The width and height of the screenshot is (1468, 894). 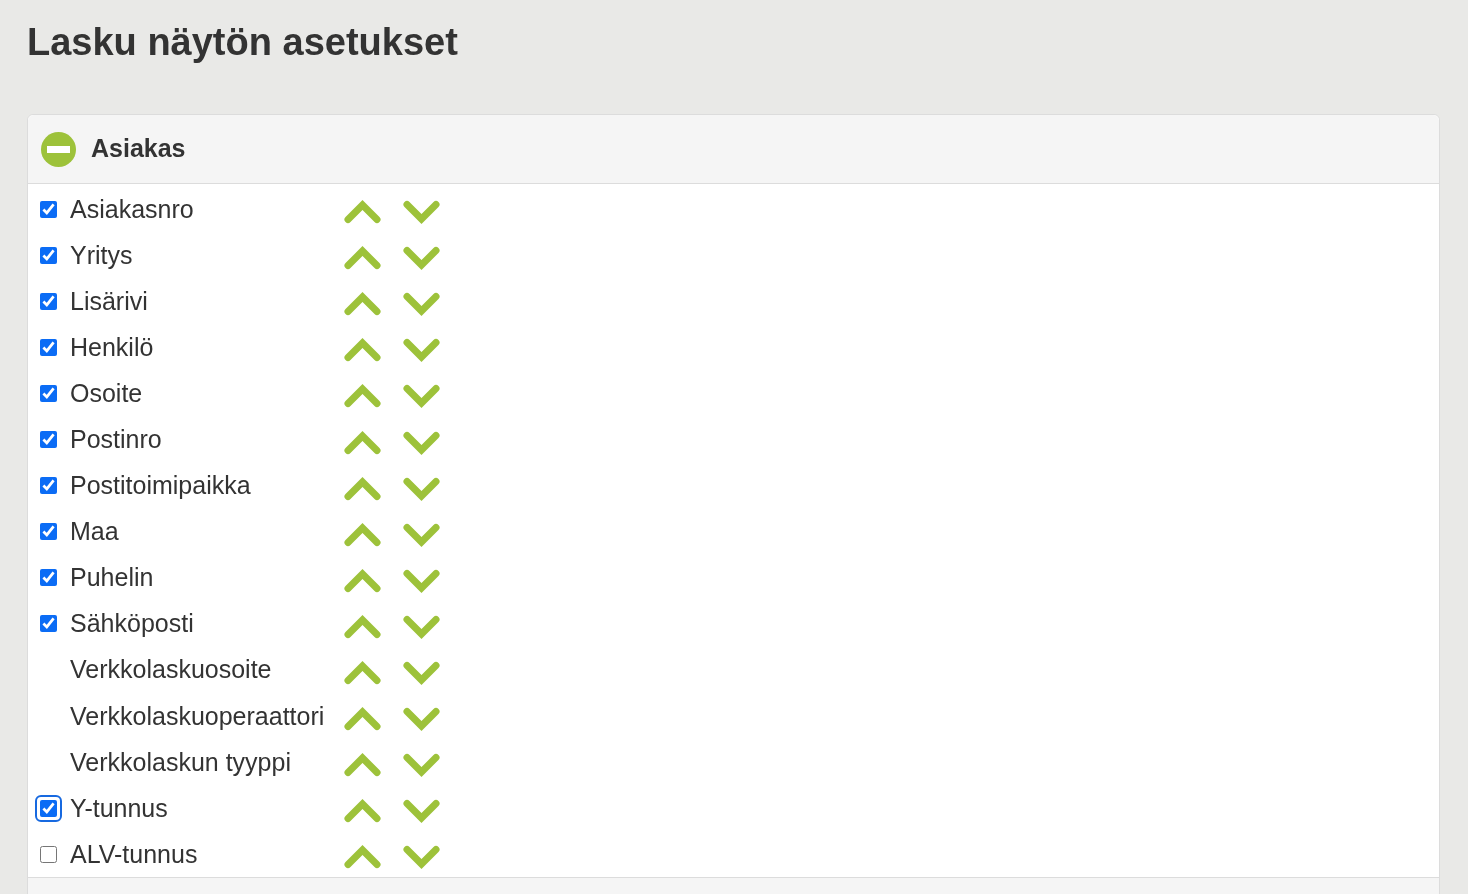 I want to click on field-label: Sähköposti, so click(x=132, y=623).